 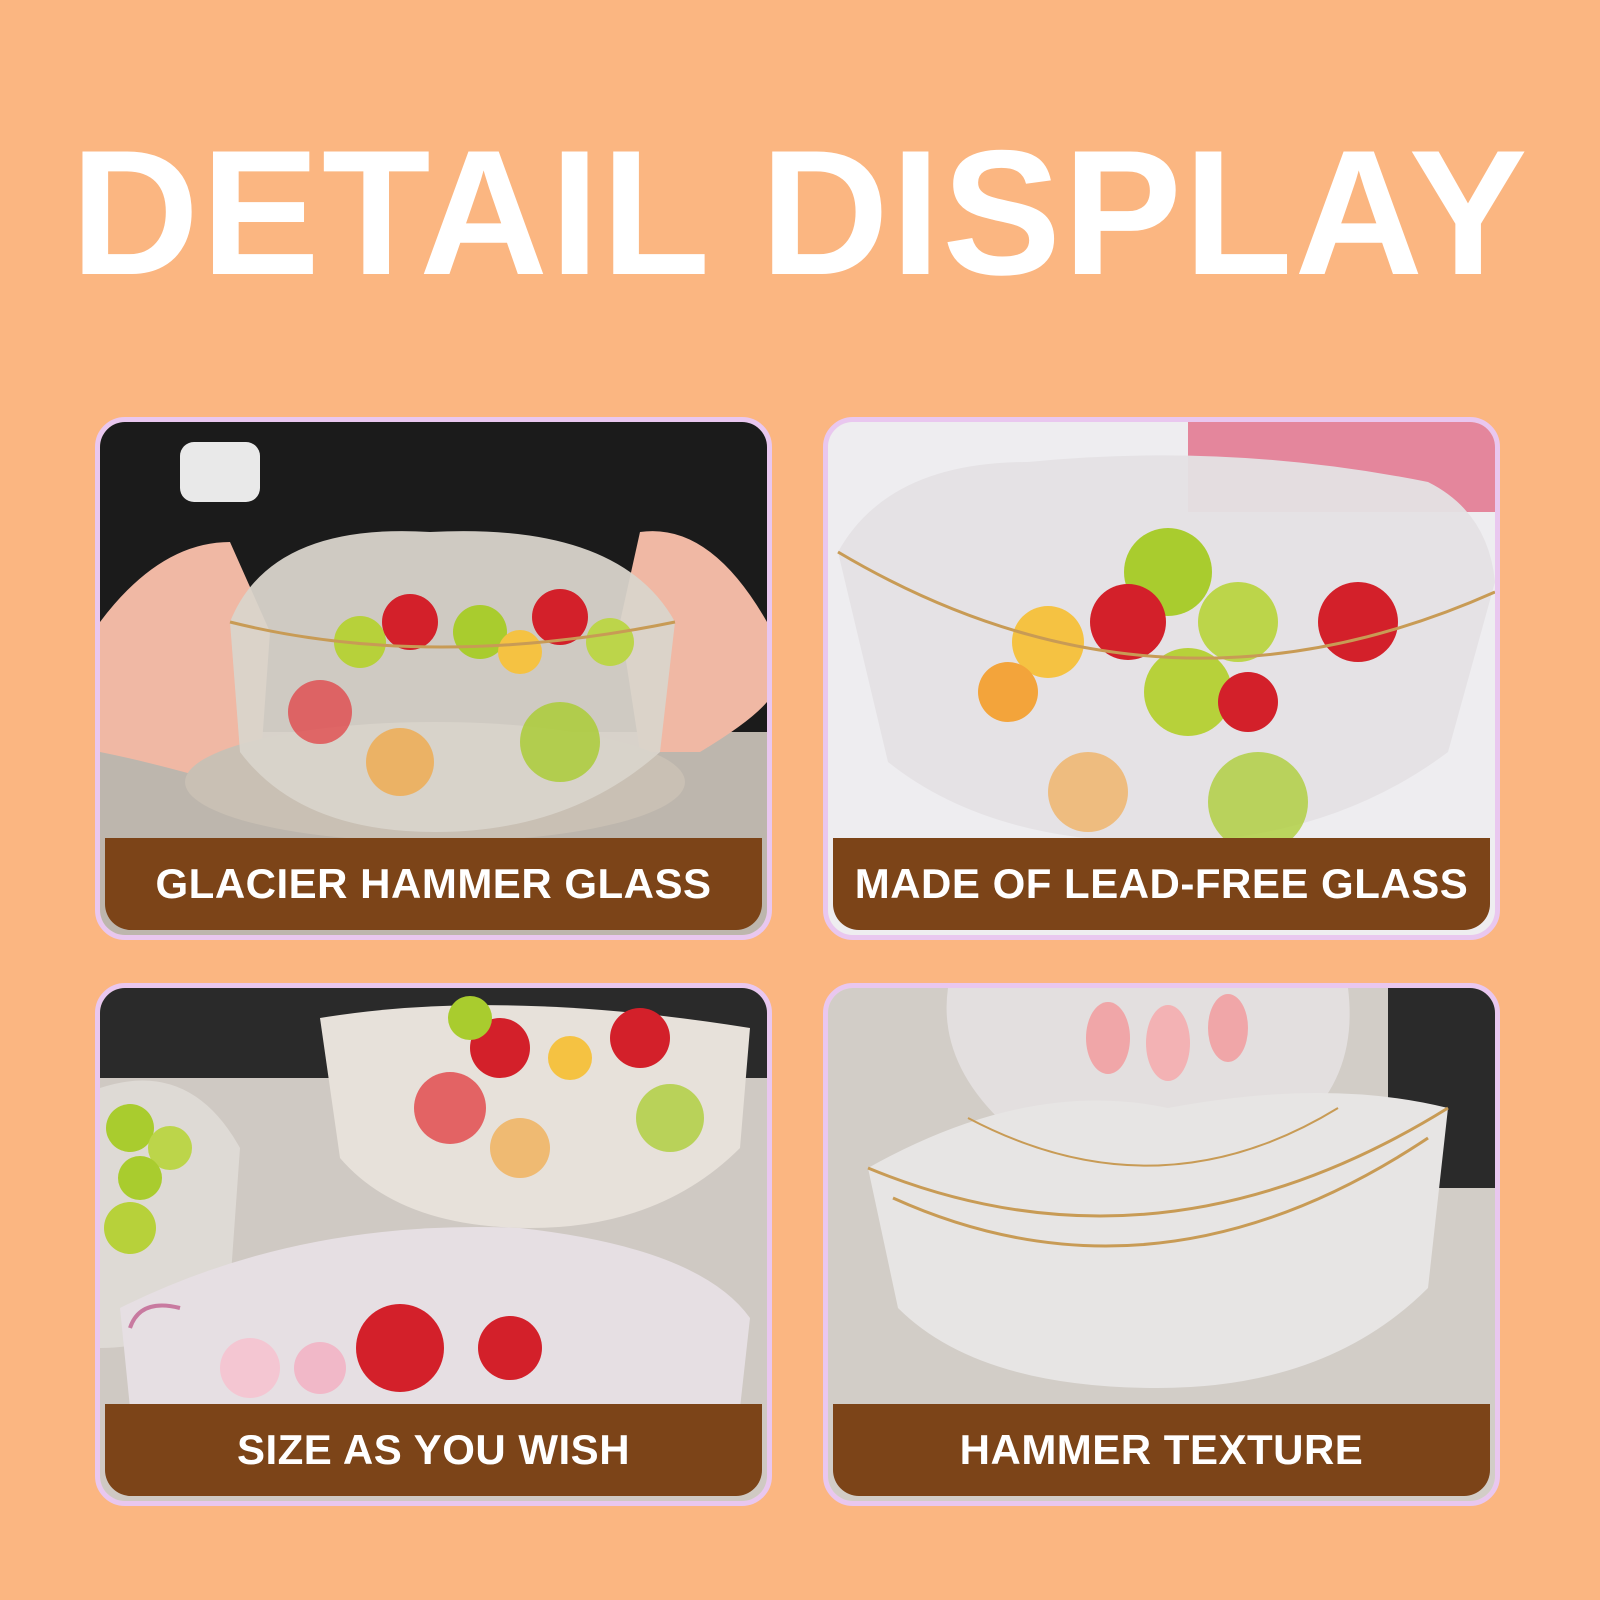 I want to click on detail-card-size-as-you-wish: SIZE AS YOU WISH, so click(x=433, y=1244).